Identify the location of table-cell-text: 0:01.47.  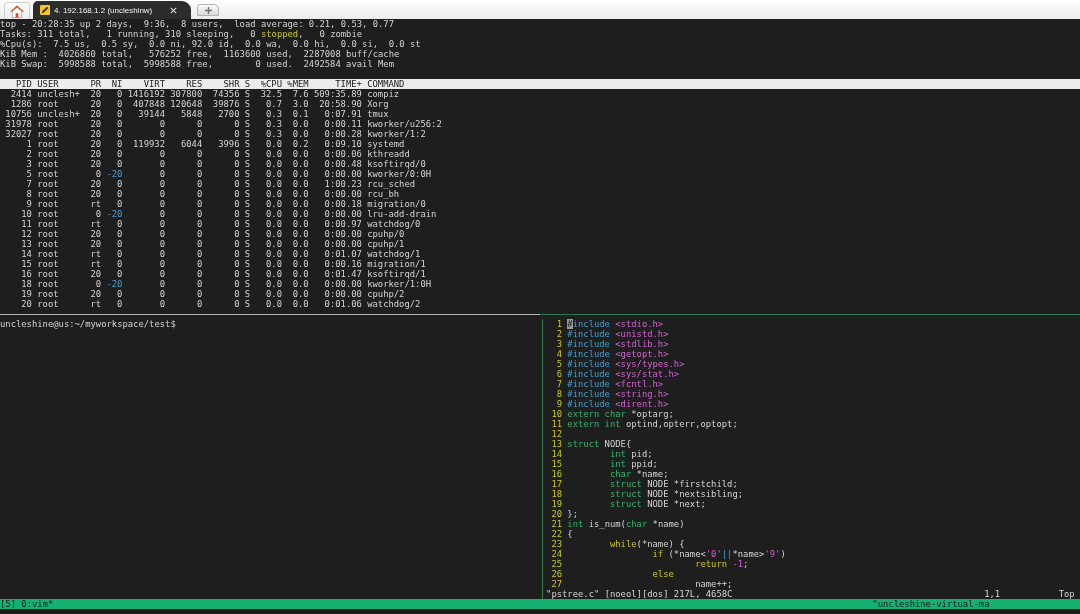
(342, 274).